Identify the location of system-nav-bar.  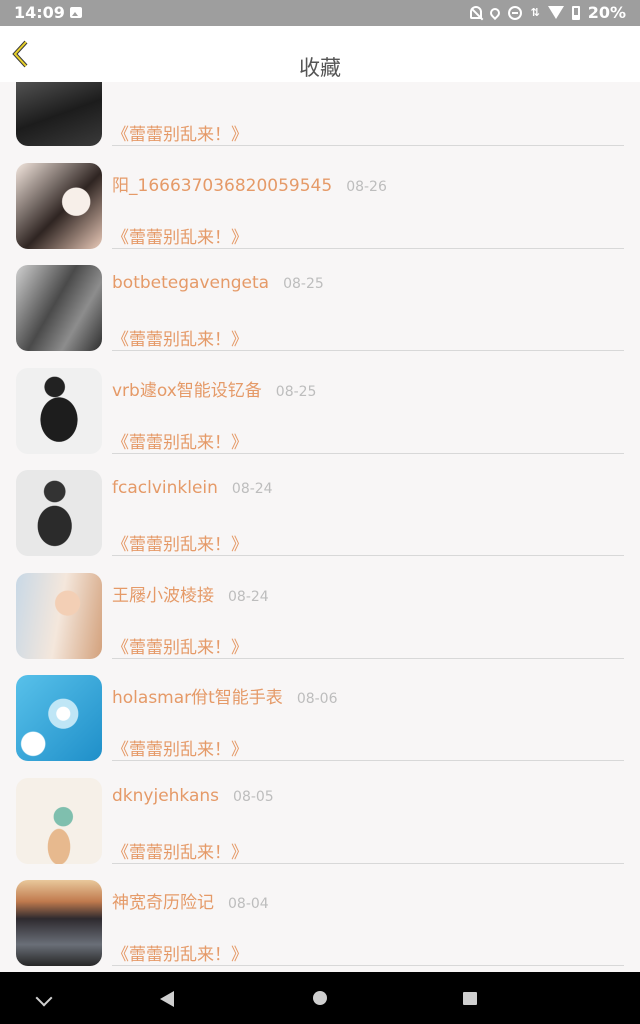
(320, 998).